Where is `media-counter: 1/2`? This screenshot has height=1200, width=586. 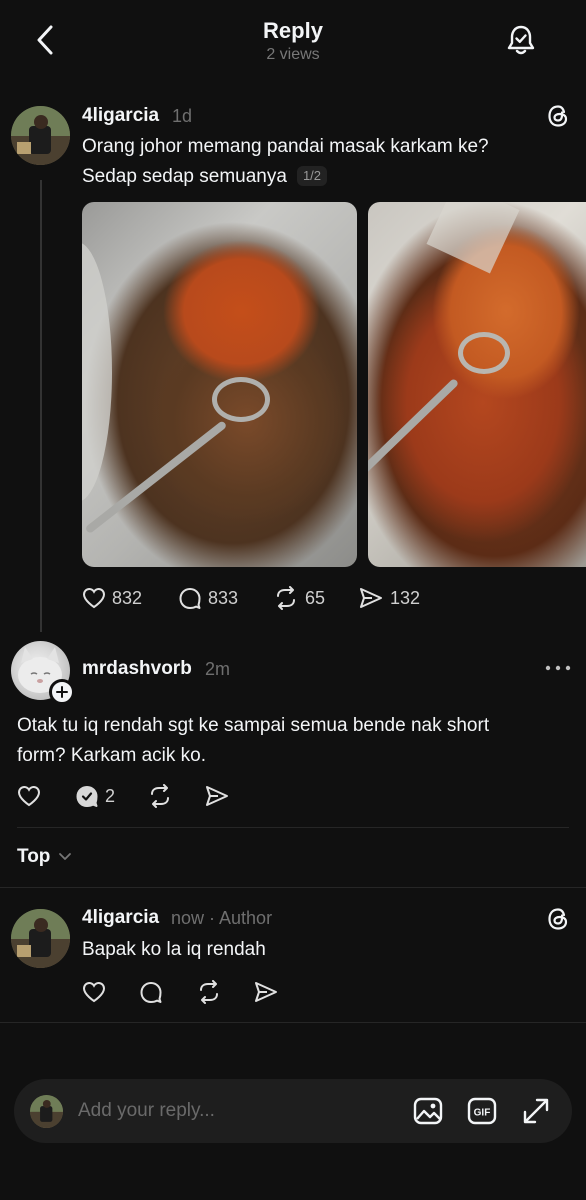 media-counter: 1/2 is located at coordinates (312, 176).